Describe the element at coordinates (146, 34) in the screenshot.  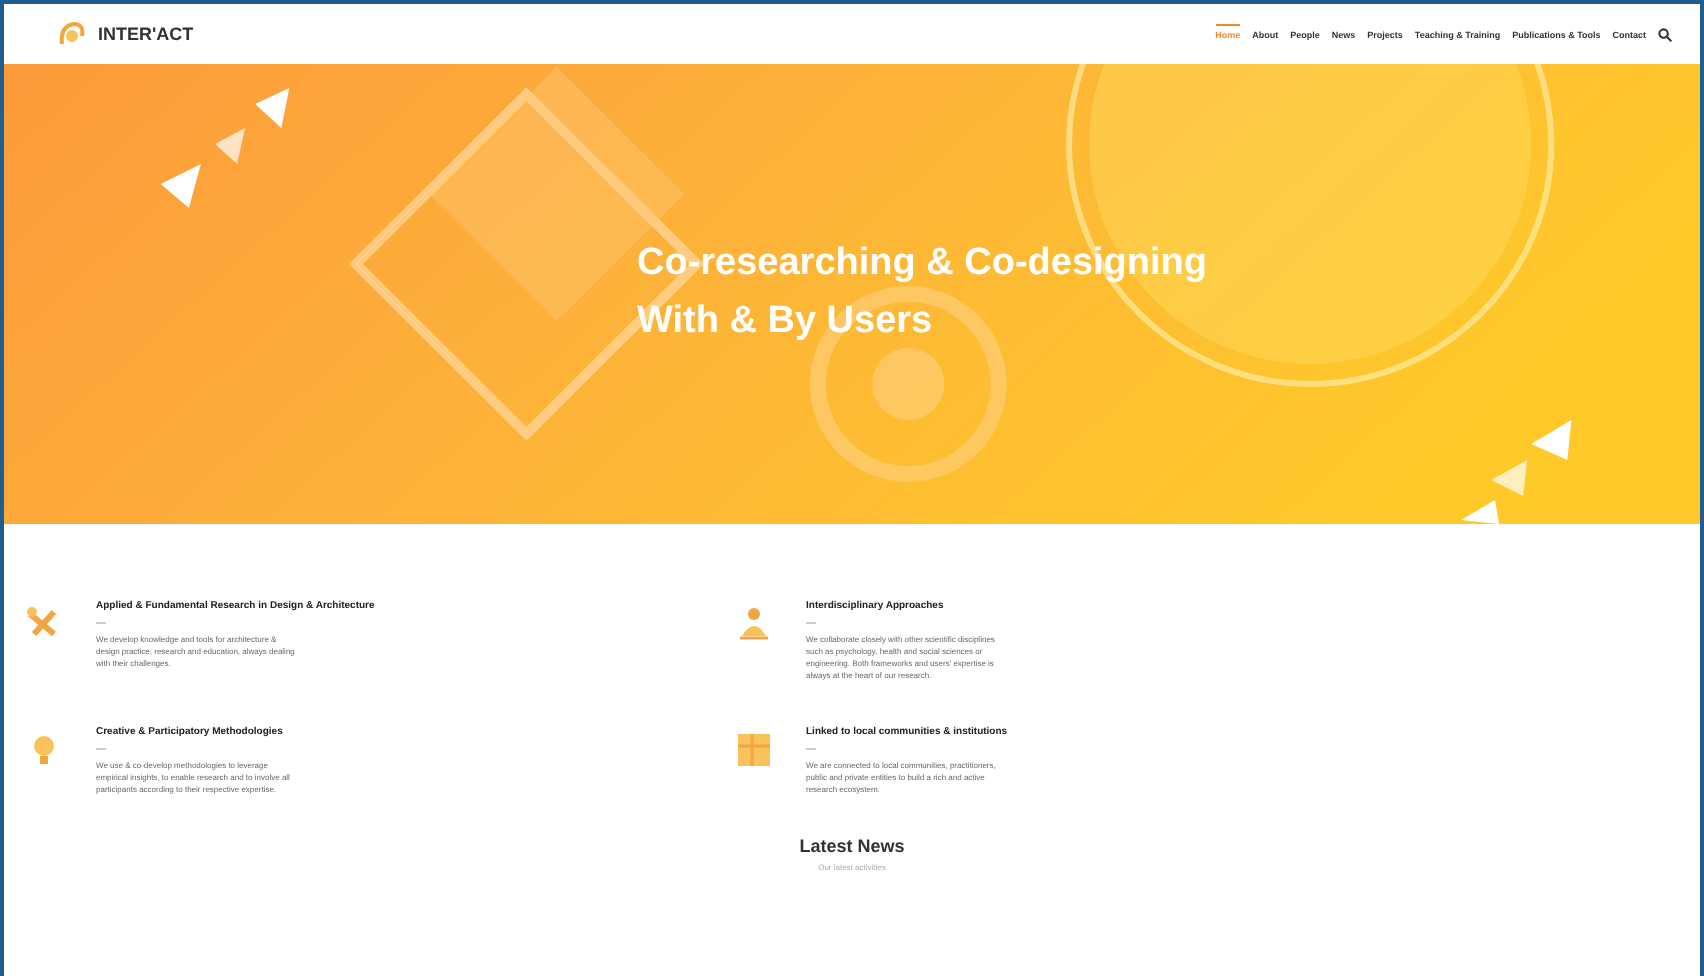
I see `logo-text: INTER'ACT` at that location.